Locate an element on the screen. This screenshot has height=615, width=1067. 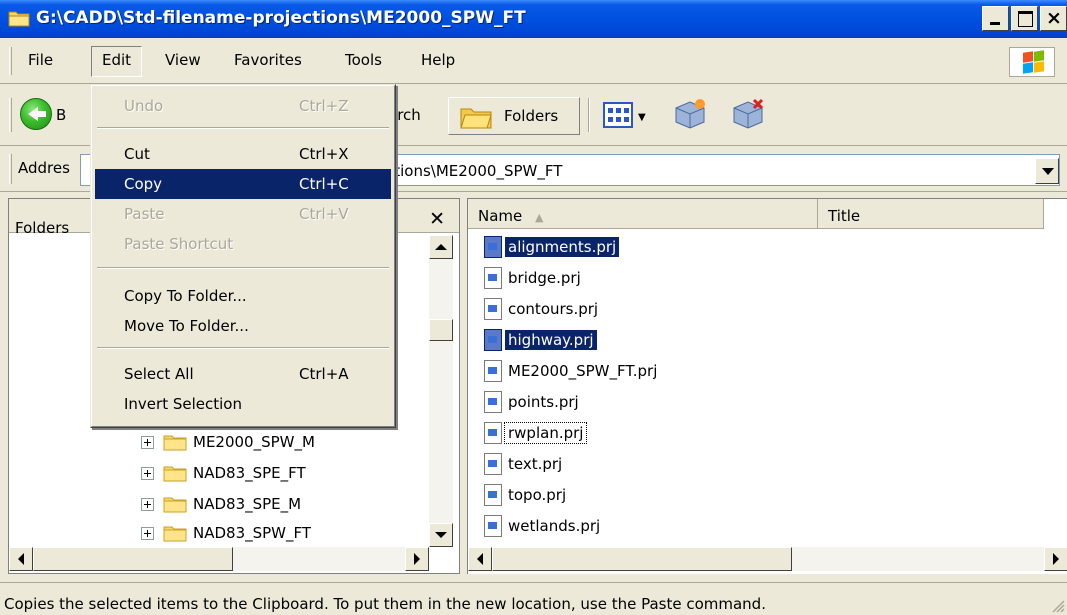
close-button: × is located at coordinates (1053, 18).